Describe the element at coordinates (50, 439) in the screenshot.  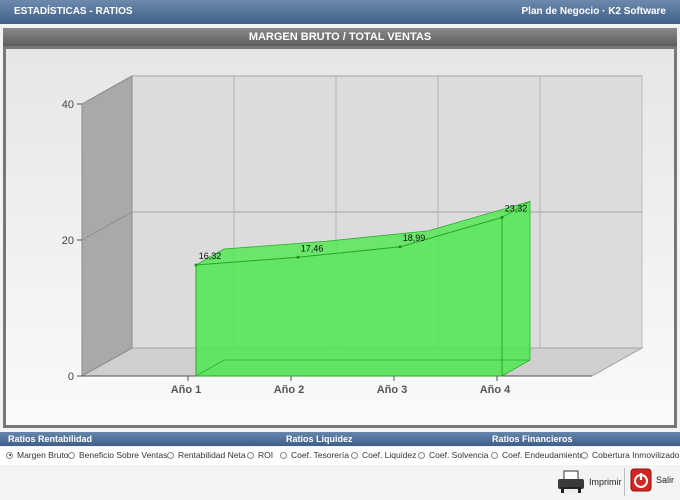
I see `group-rentabilidad: Ratios Rentabilidad` at that location.